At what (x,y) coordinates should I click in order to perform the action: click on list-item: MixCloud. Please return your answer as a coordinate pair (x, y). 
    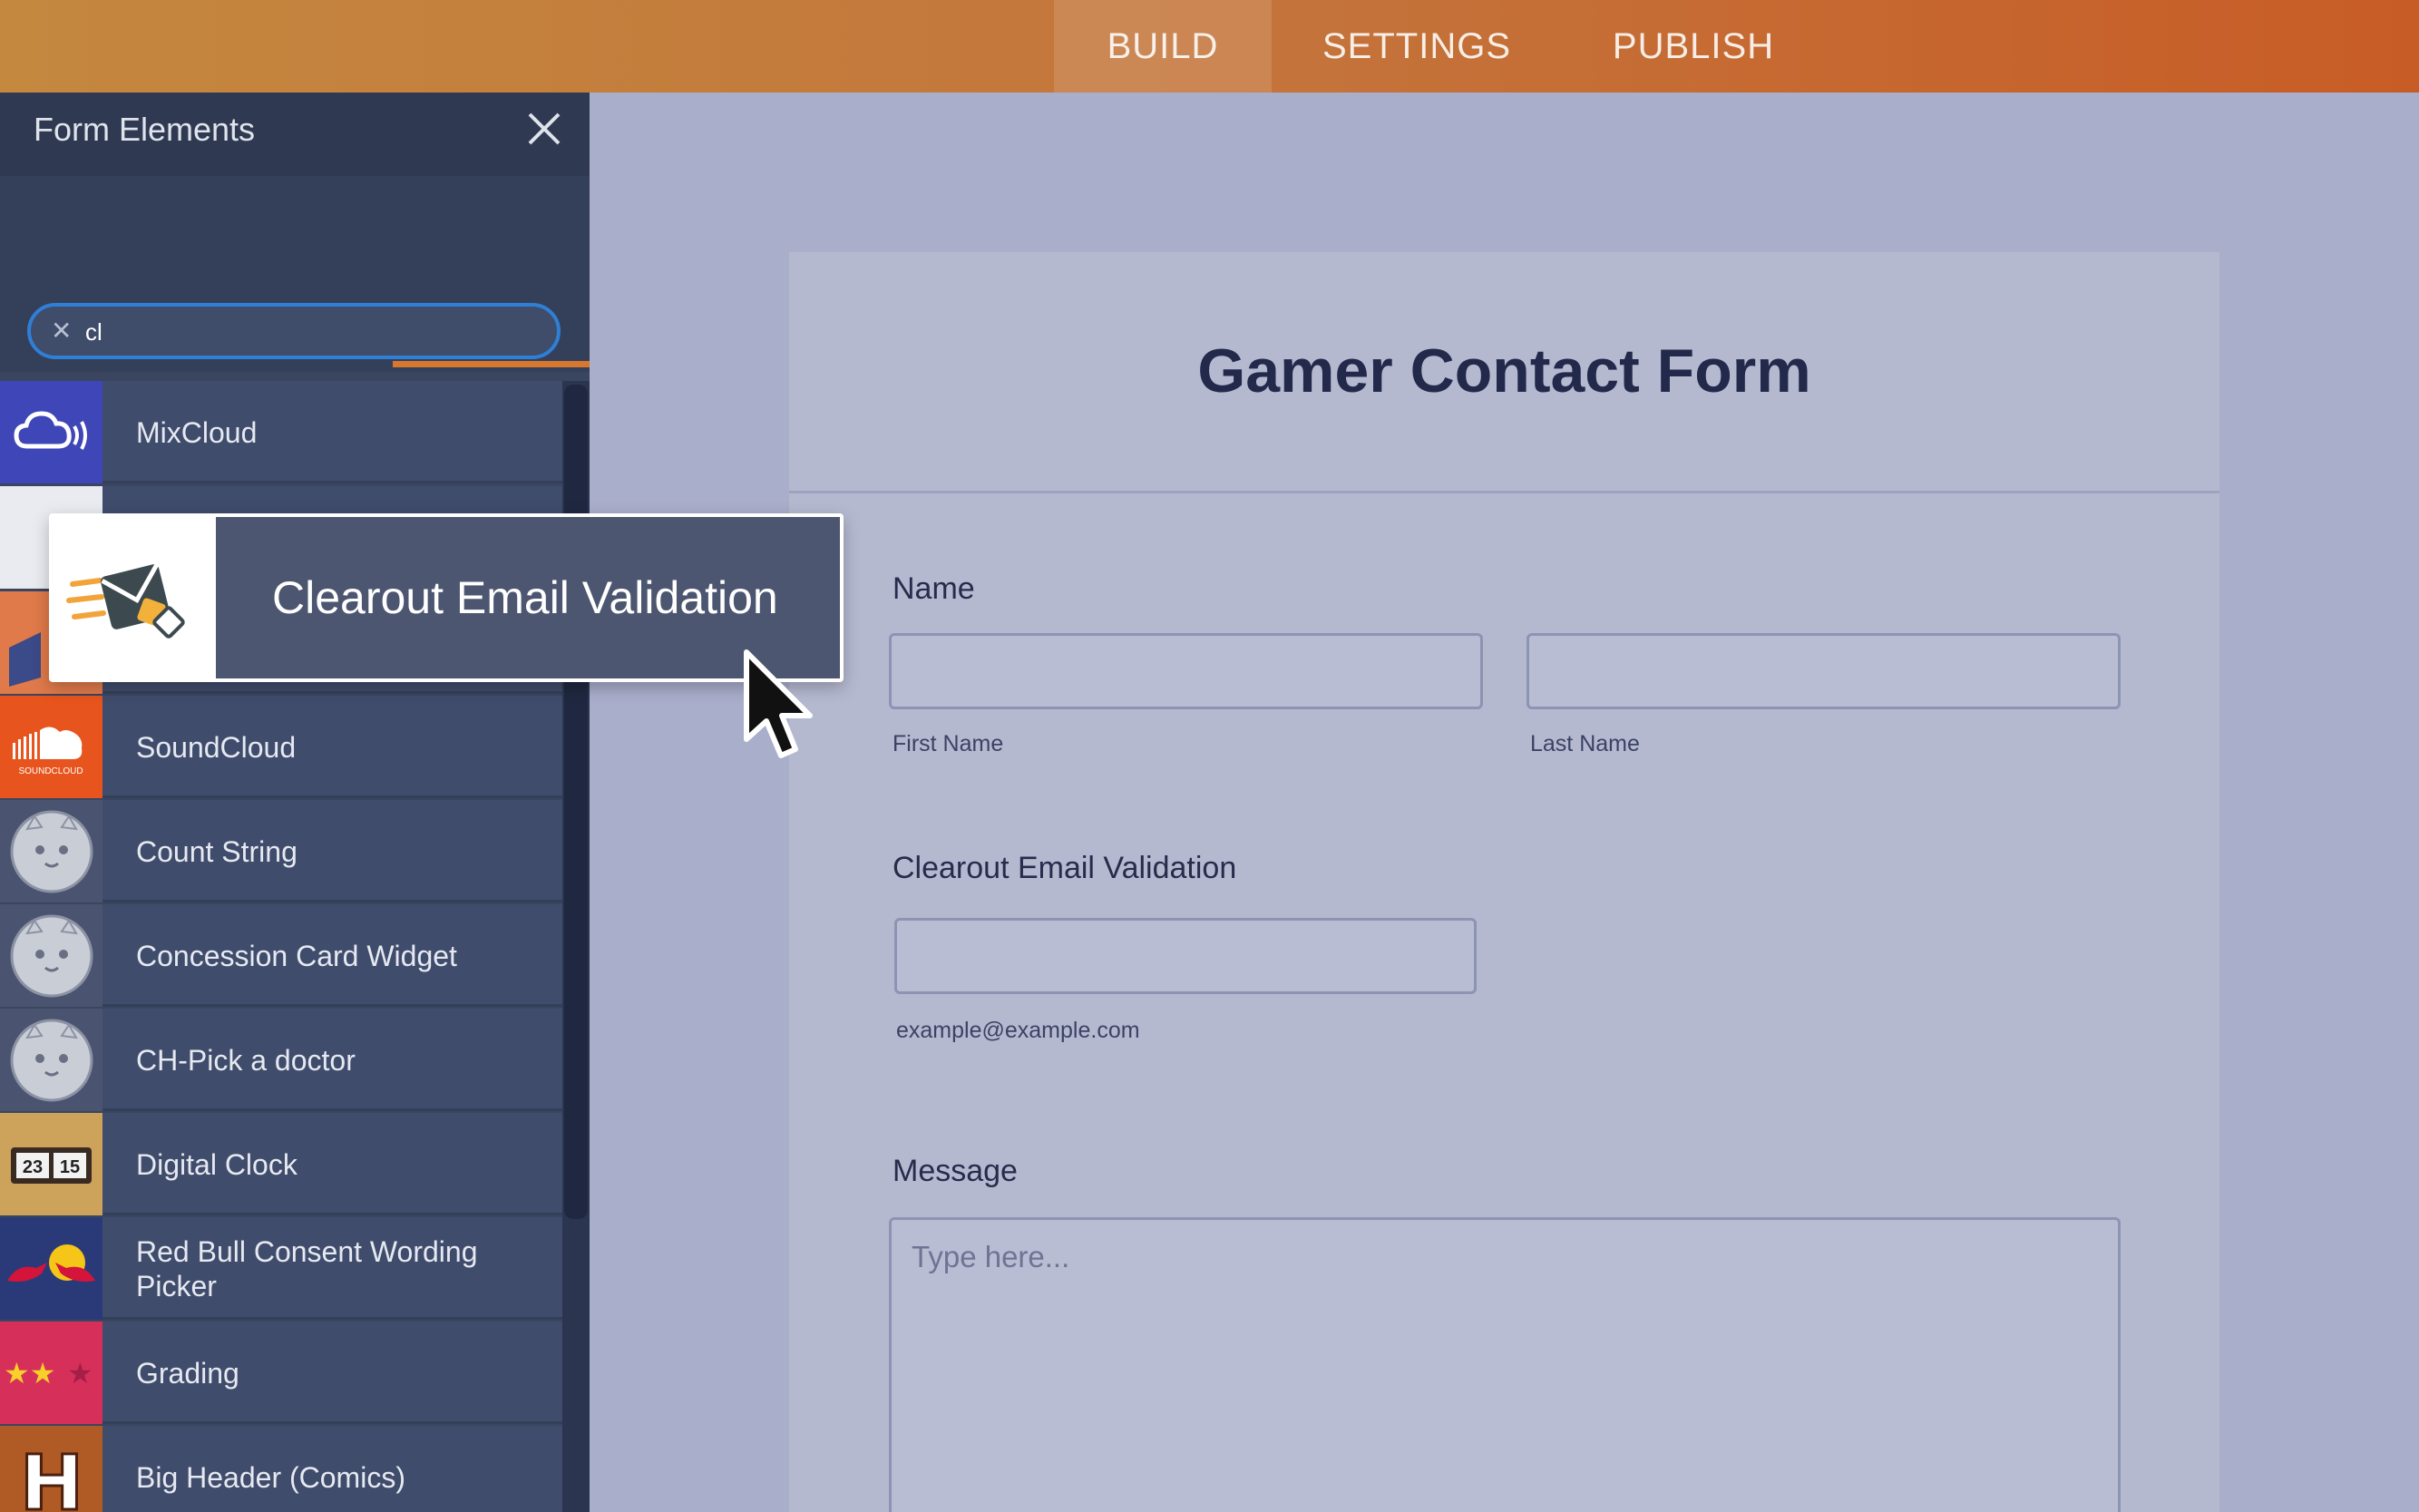
    Looking at the image, I should click on (281, 432).